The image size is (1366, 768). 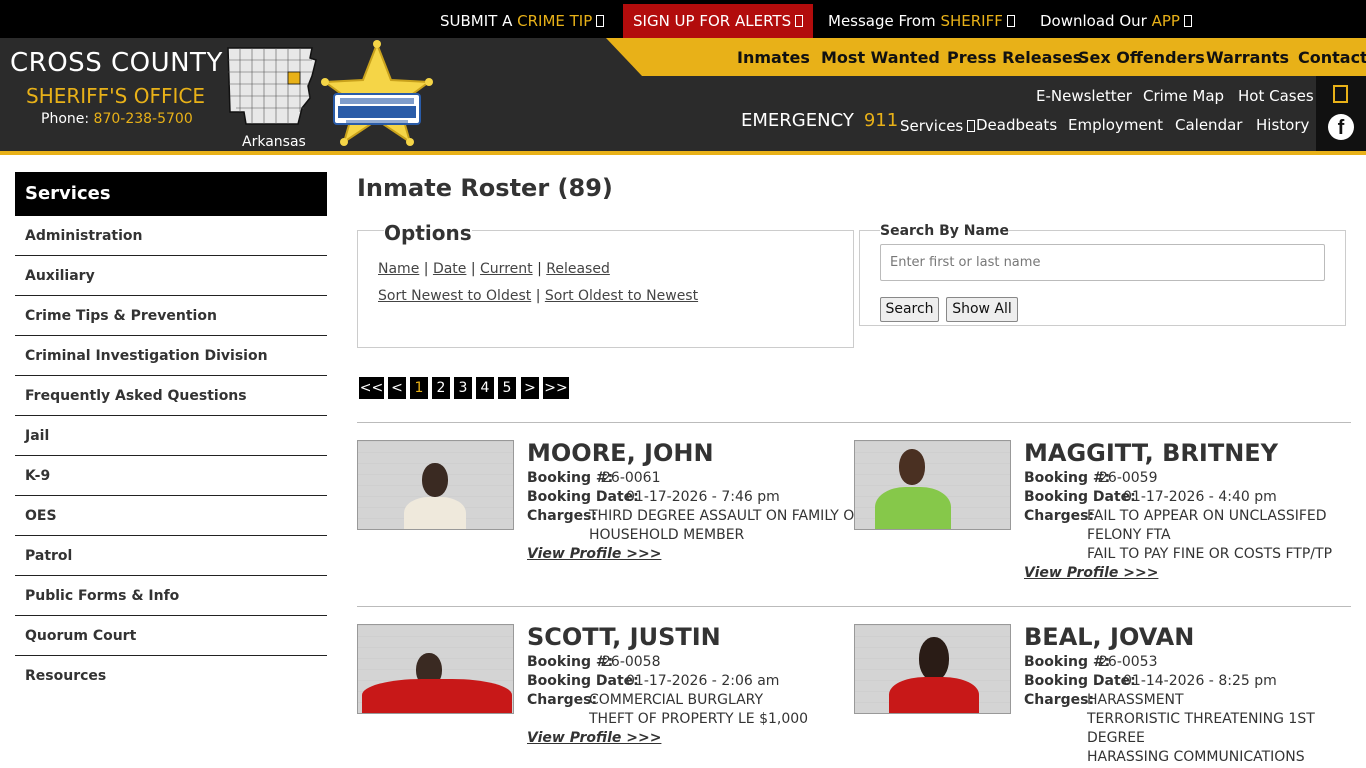 I want to click on phone-number: 870-238-5700, so click(x=143, y=119).